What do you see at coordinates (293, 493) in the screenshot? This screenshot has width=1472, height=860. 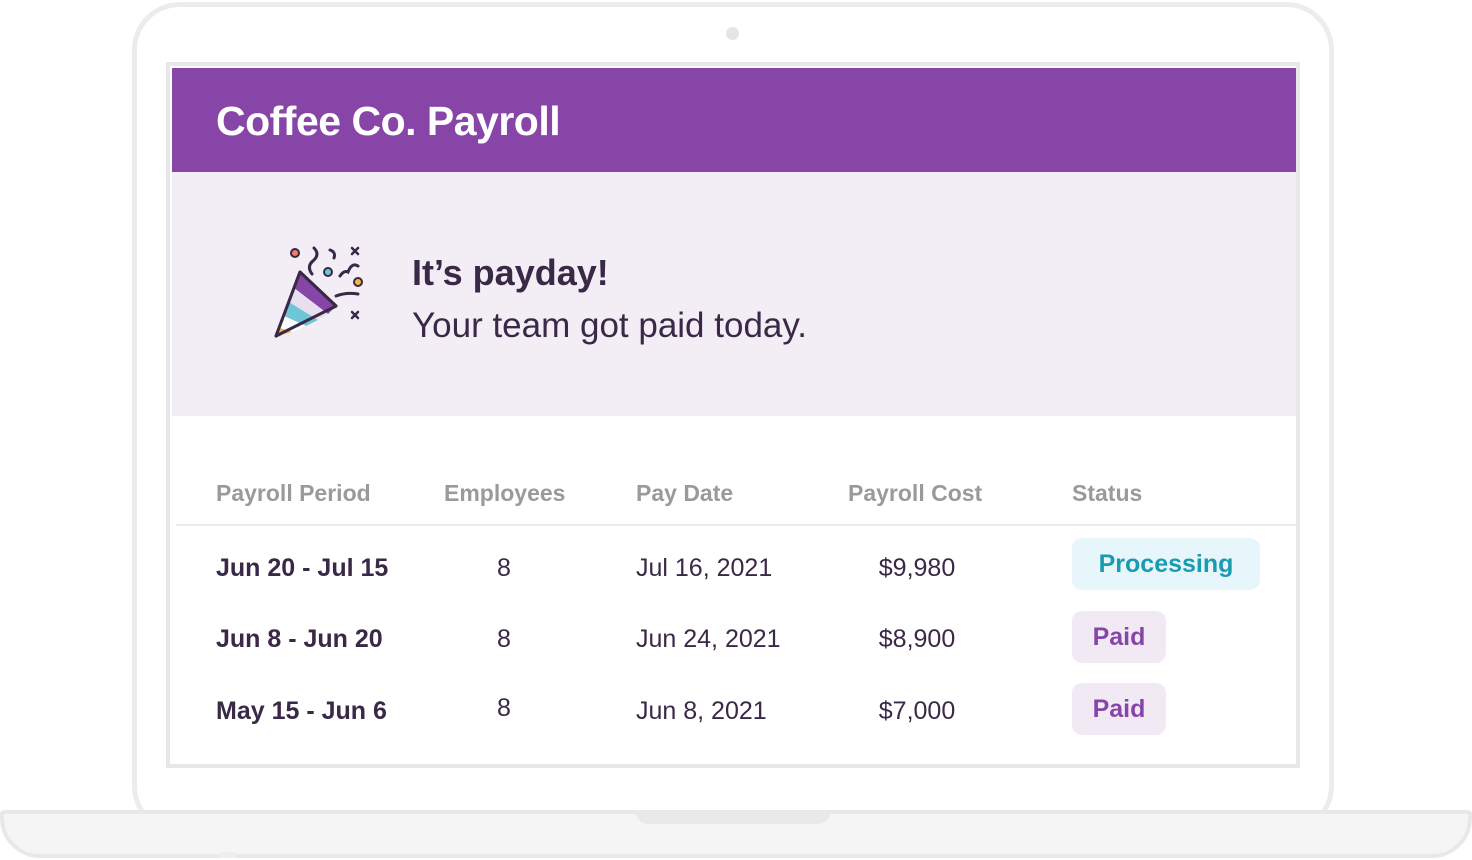 I see `column-header-payroll-period: Payroll Period` at bounding box center [293, 493].